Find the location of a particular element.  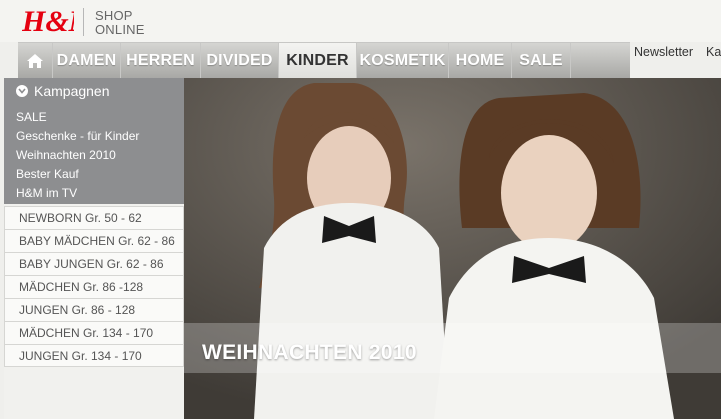

home-button is located at coordinates (35, 61).